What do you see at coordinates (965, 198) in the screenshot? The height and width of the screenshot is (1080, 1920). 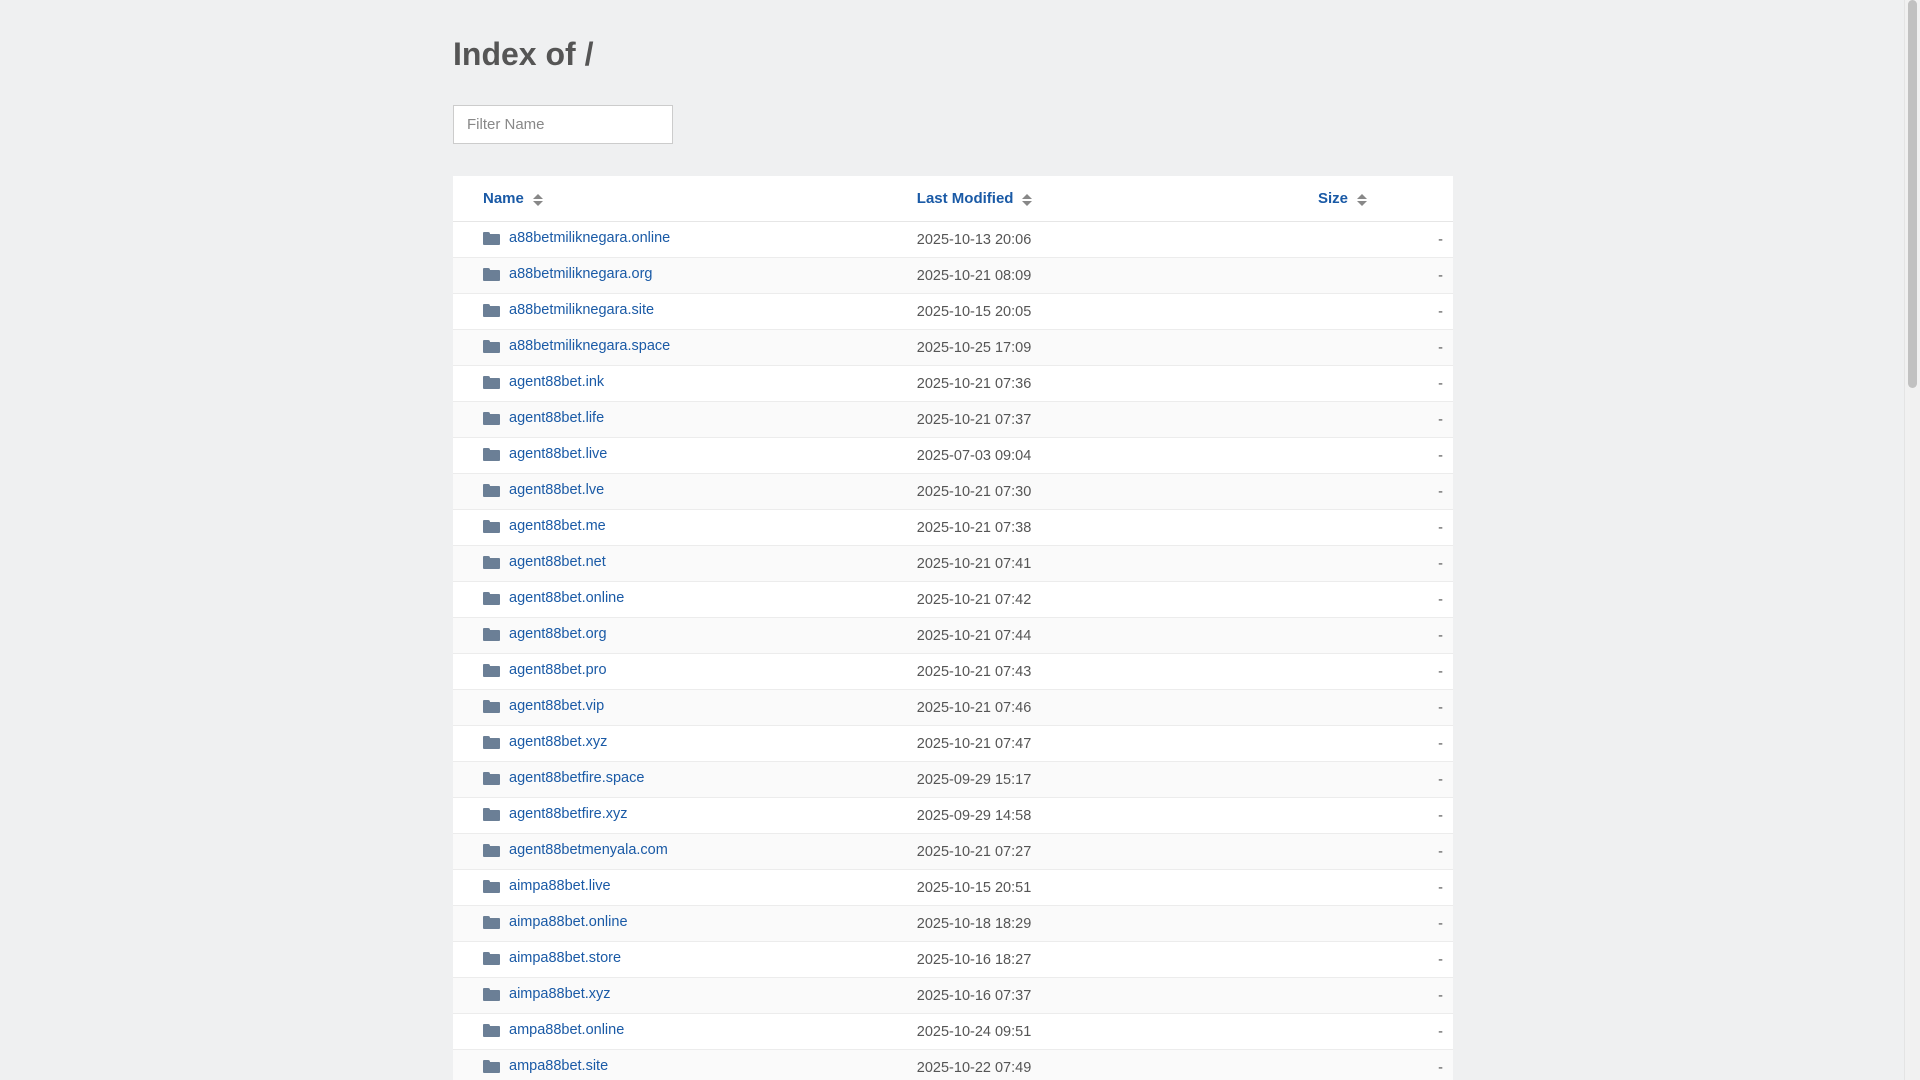 I see `last-modified-header-label: Last Modified` at bounding box center [965, 198].